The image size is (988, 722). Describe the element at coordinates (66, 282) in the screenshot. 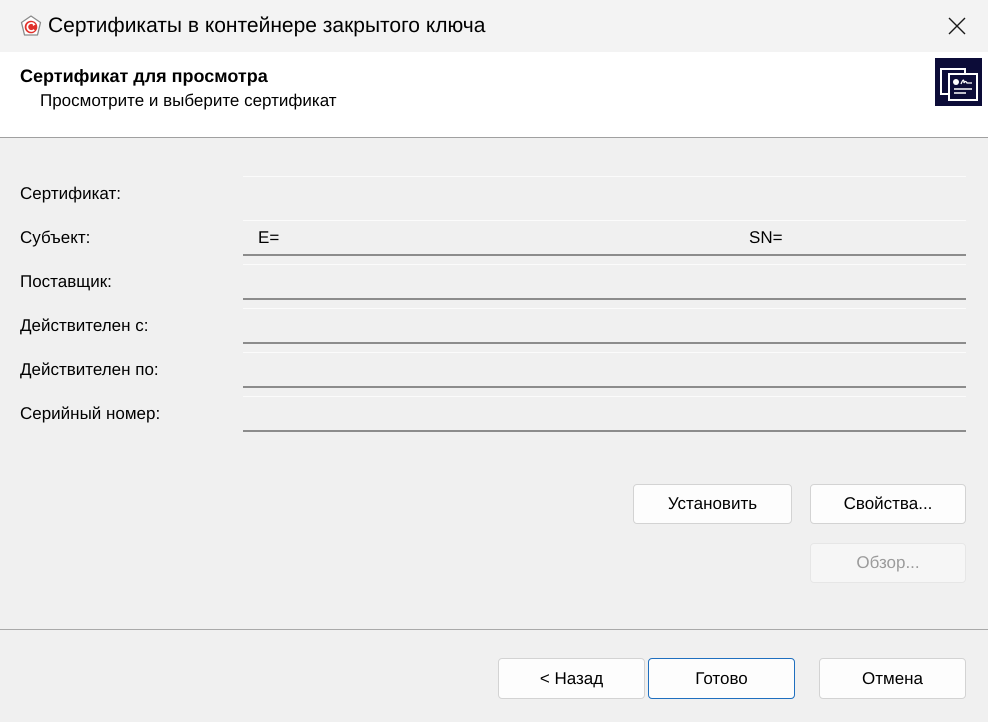

I see `field-label: Поставщик:` at that location.